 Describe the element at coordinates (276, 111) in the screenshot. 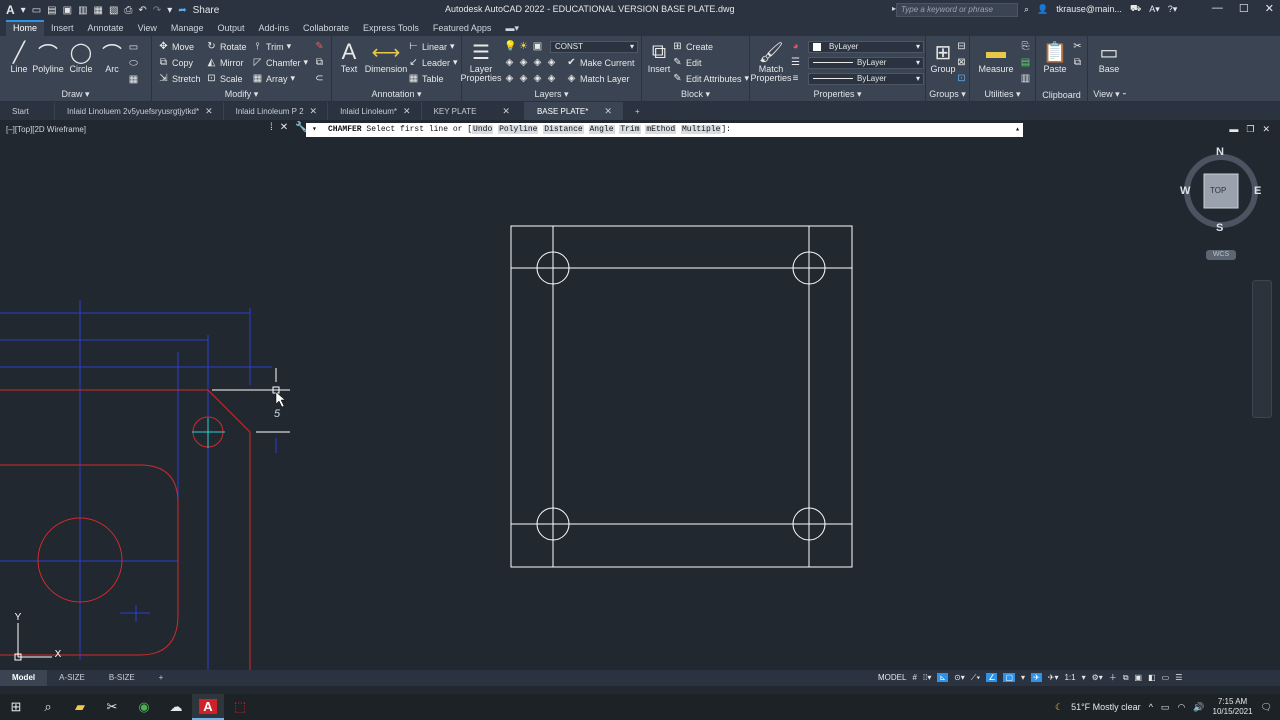

I see `doc-tab-inlaid-linoleum-p2: Inlaid Linoleum P 2 ✕` at that location.